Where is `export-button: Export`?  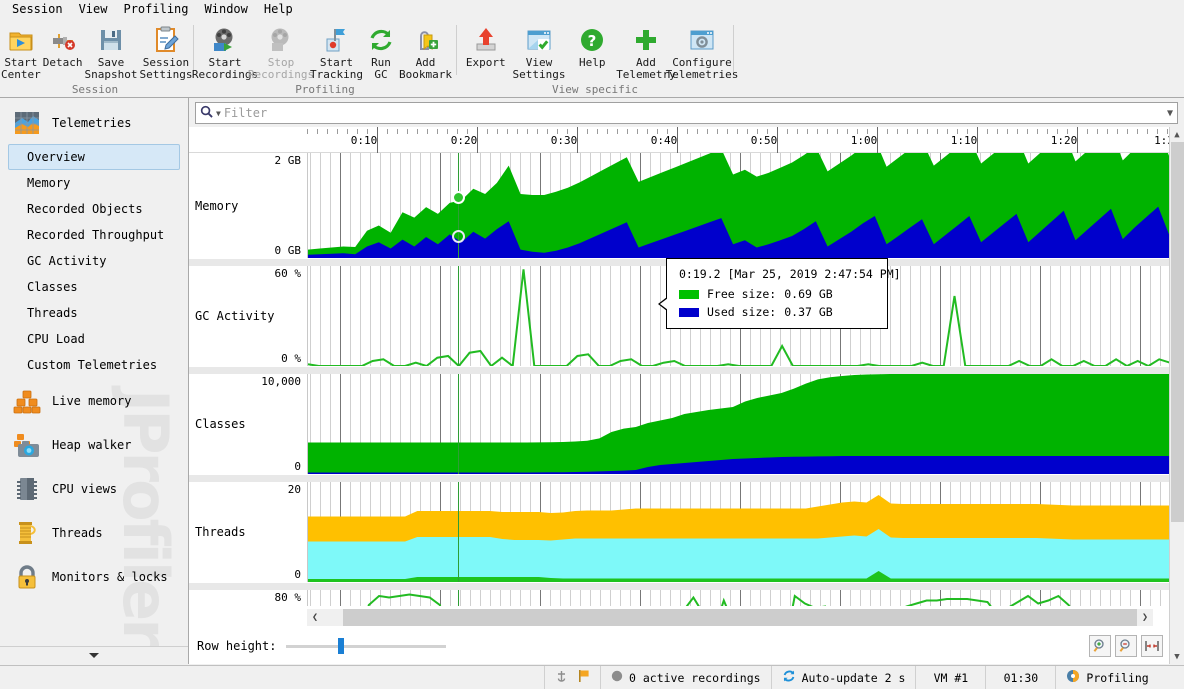
export-button: Export is located at coordinates (486, 47).